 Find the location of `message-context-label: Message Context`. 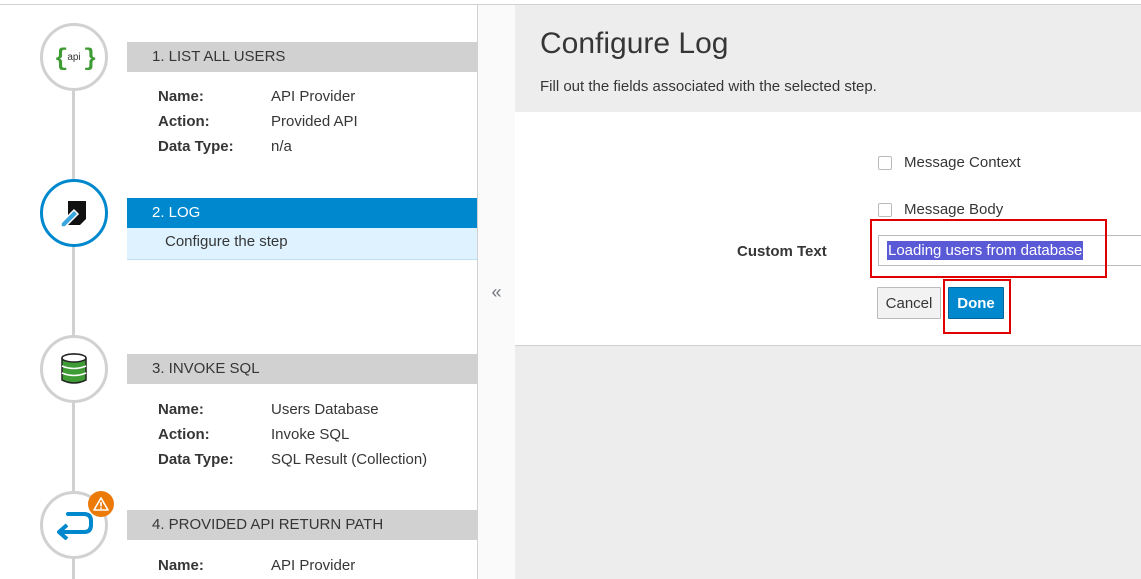

message-context-label: Message Context is located at coordinates (962, 162).